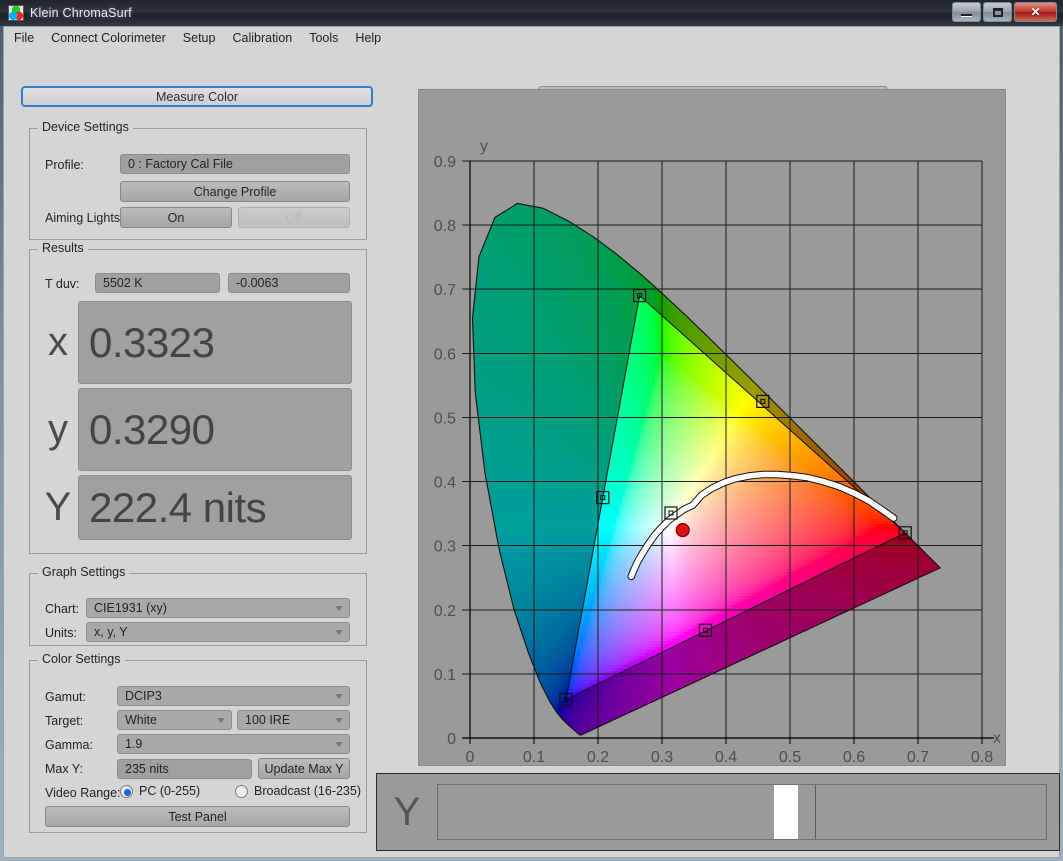  Describe the element at coordinates (307, 791) in the screenshot. I see `radio-broadcast-label: Broadcast (16-235)` at that location.